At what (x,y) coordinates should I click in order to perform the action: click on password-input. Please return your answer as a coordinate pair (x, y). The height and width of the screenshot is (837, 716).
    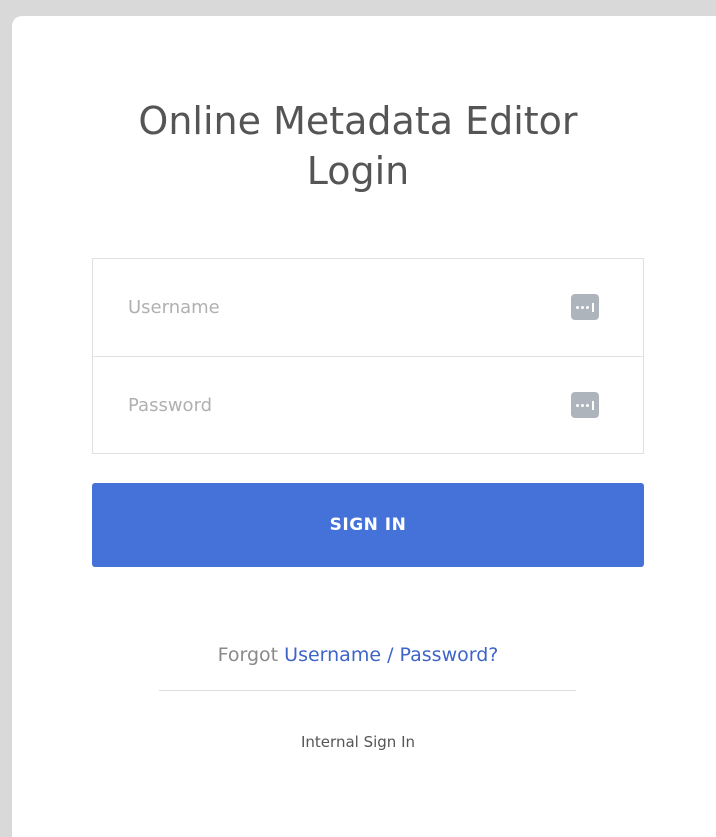
    Looking at the image, I should click on (368, 405).